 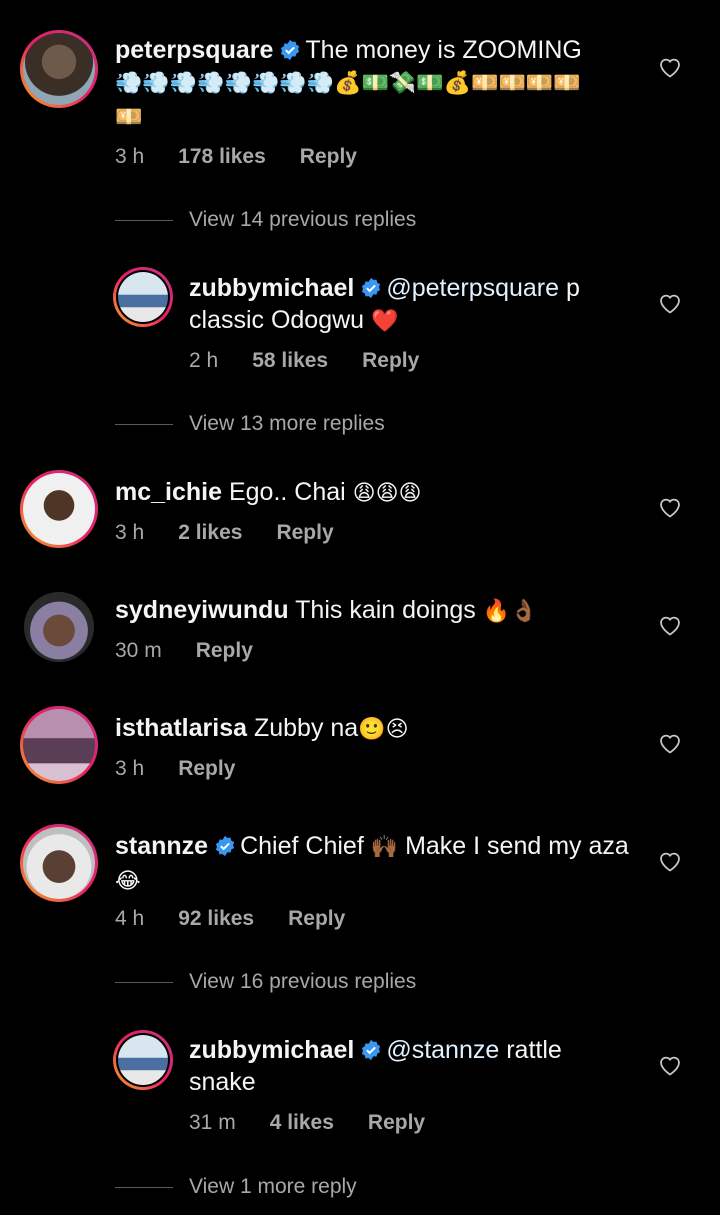 What do you see at coordinates (161, 846) in the screenshot?
I see `username: stannze` at bounding box center [161, 846].